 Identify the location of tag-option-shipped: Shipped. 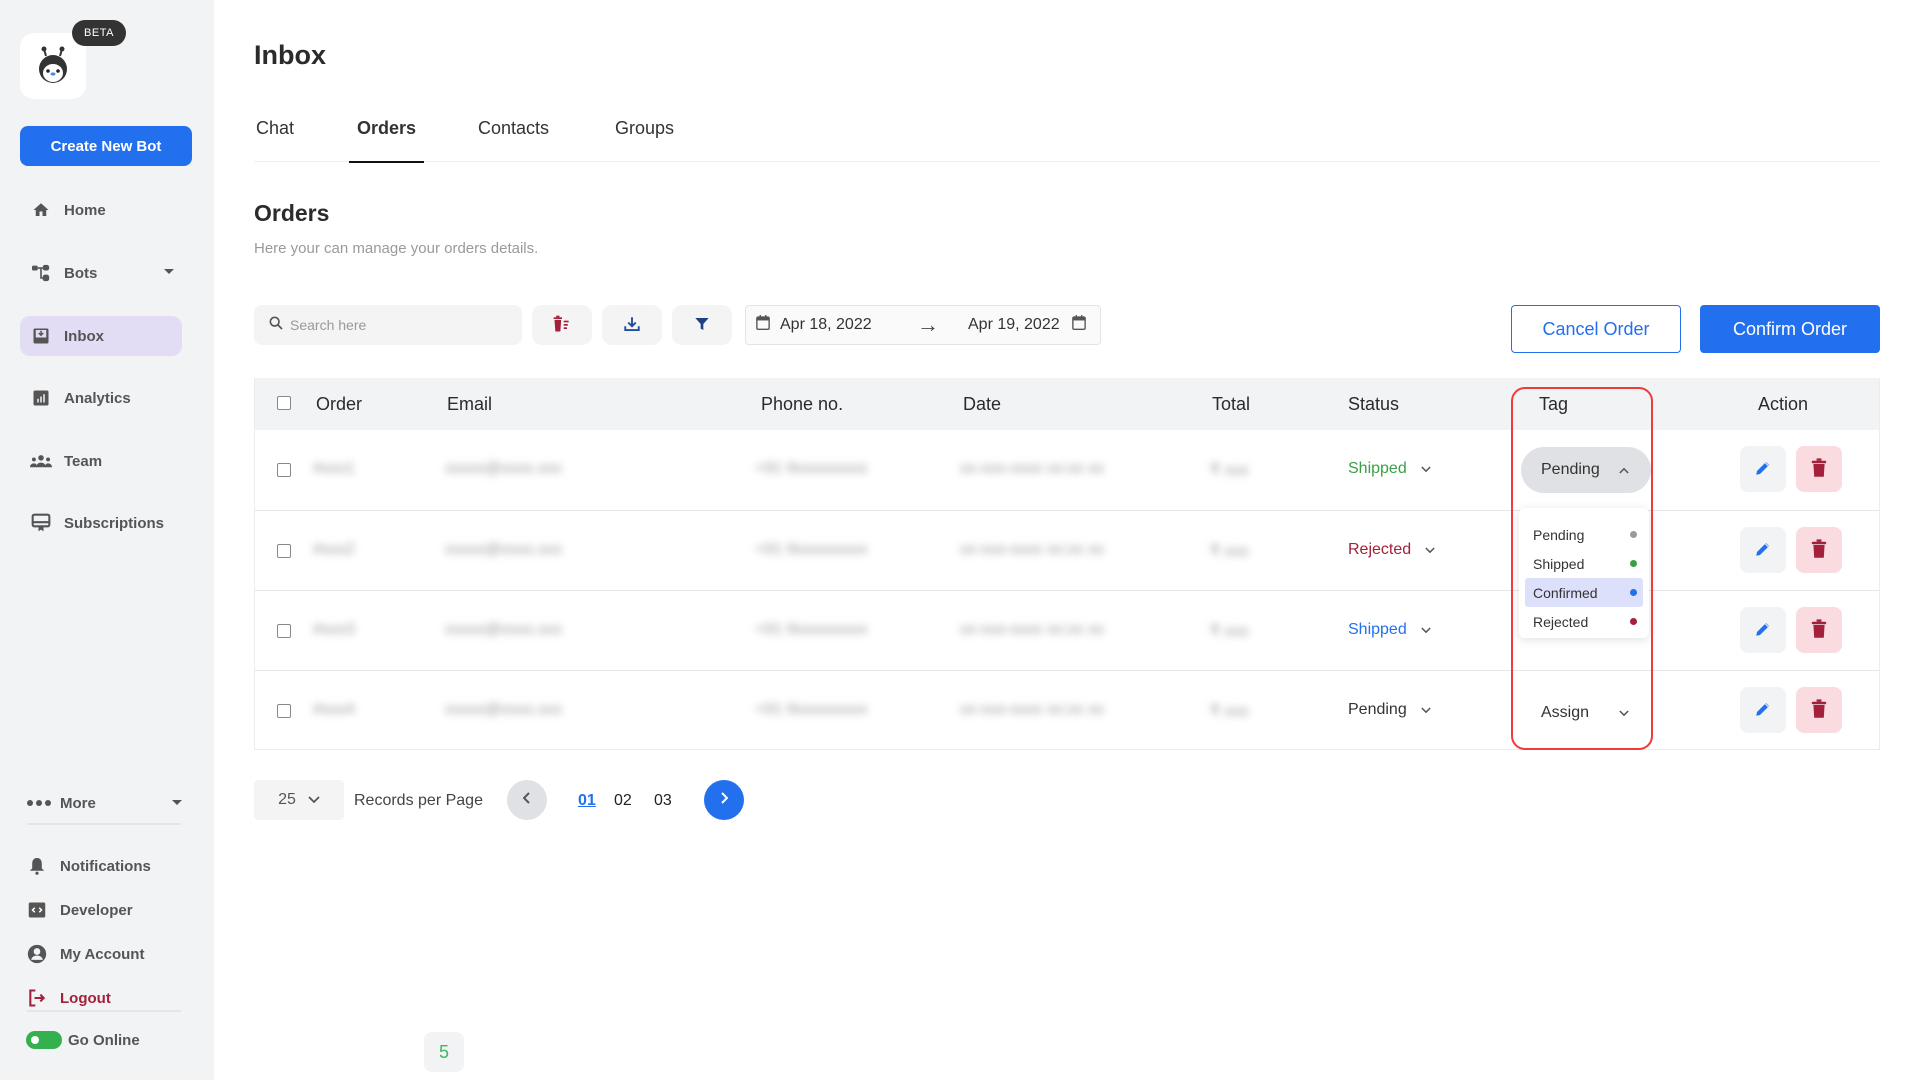
(1584, 563).